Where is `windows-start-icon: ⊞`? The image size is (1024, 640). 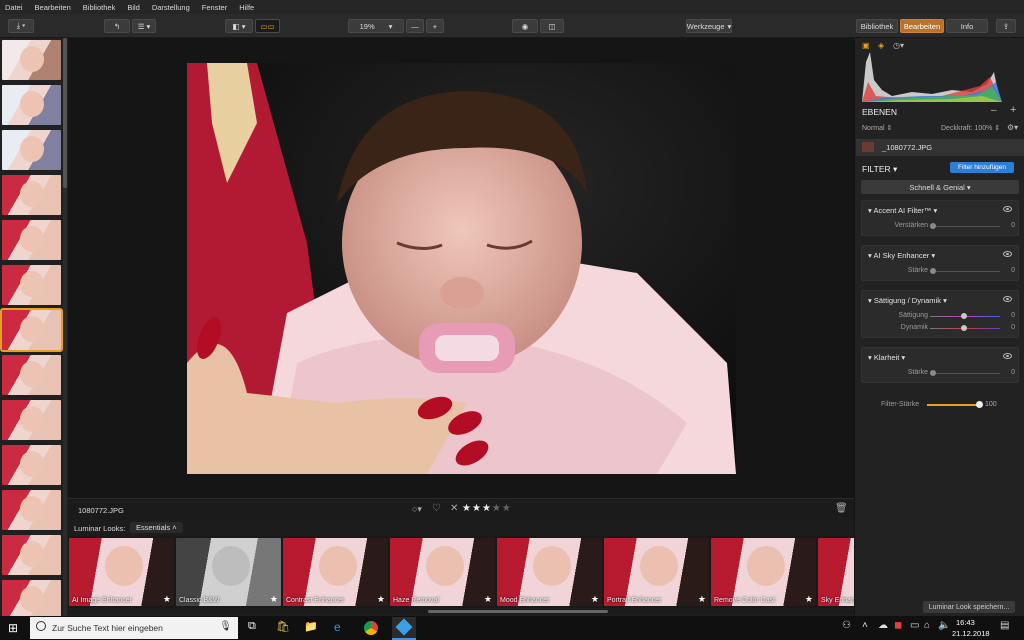
windows-start-icon: ⊞ is located at coordinates (13, 628).